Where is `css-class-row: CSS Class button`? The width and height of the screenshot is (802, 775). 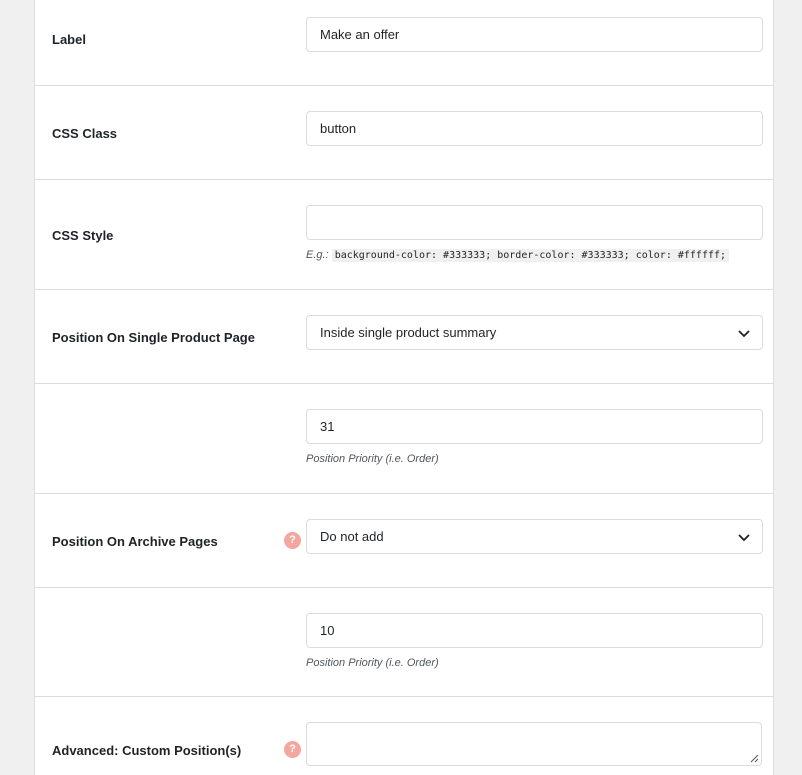
css-class-row: CSS Class button is located at coordinates (404, 133).